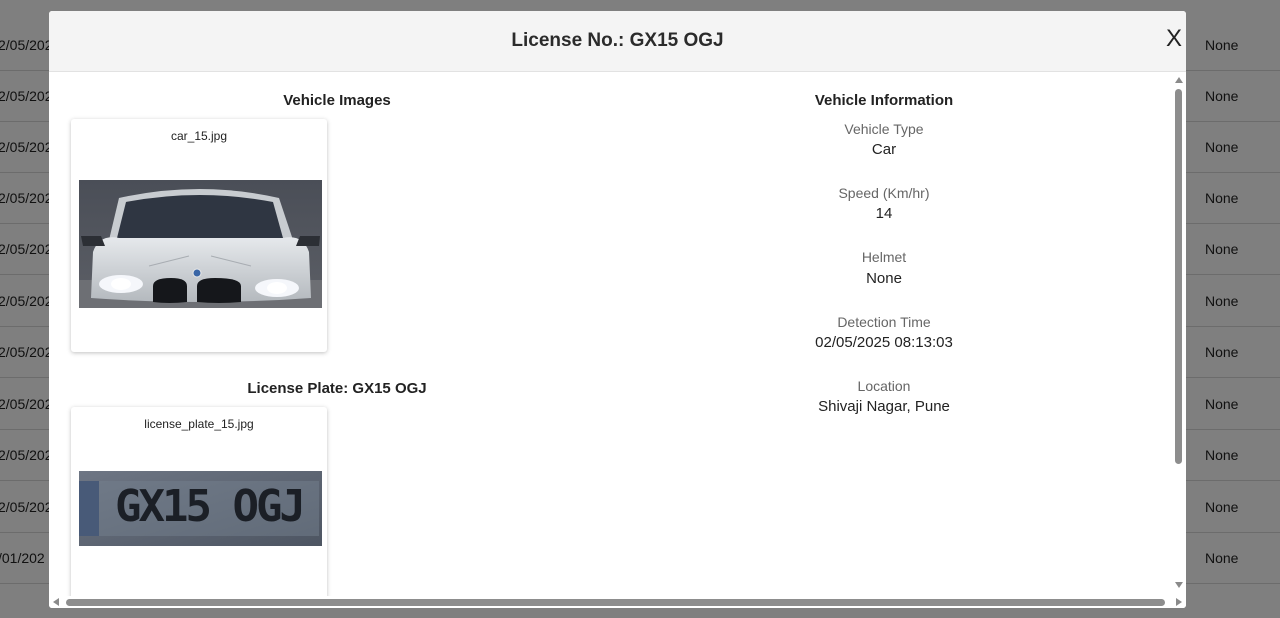 This screenshot has height=618, width=1280. I want to click on vehicle-images-heading: Vehicle Images, so click(337, 100).